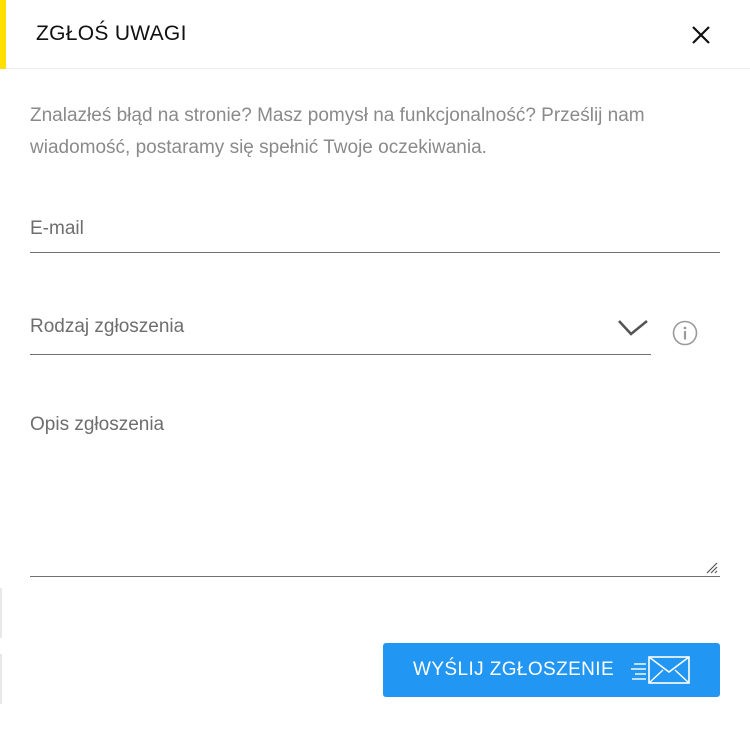 This screenshot has width=750, height=744. I want to click on resize-handle-icon, so click(711, 567).